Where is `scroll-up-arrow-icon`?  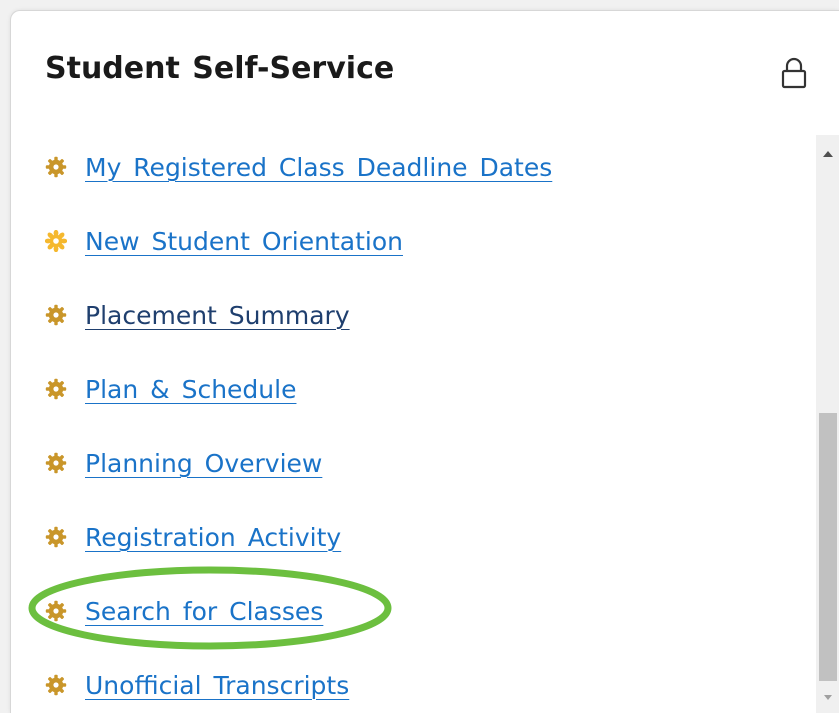 scroll-up-arrow-icon is located at coordinates (827, 152).